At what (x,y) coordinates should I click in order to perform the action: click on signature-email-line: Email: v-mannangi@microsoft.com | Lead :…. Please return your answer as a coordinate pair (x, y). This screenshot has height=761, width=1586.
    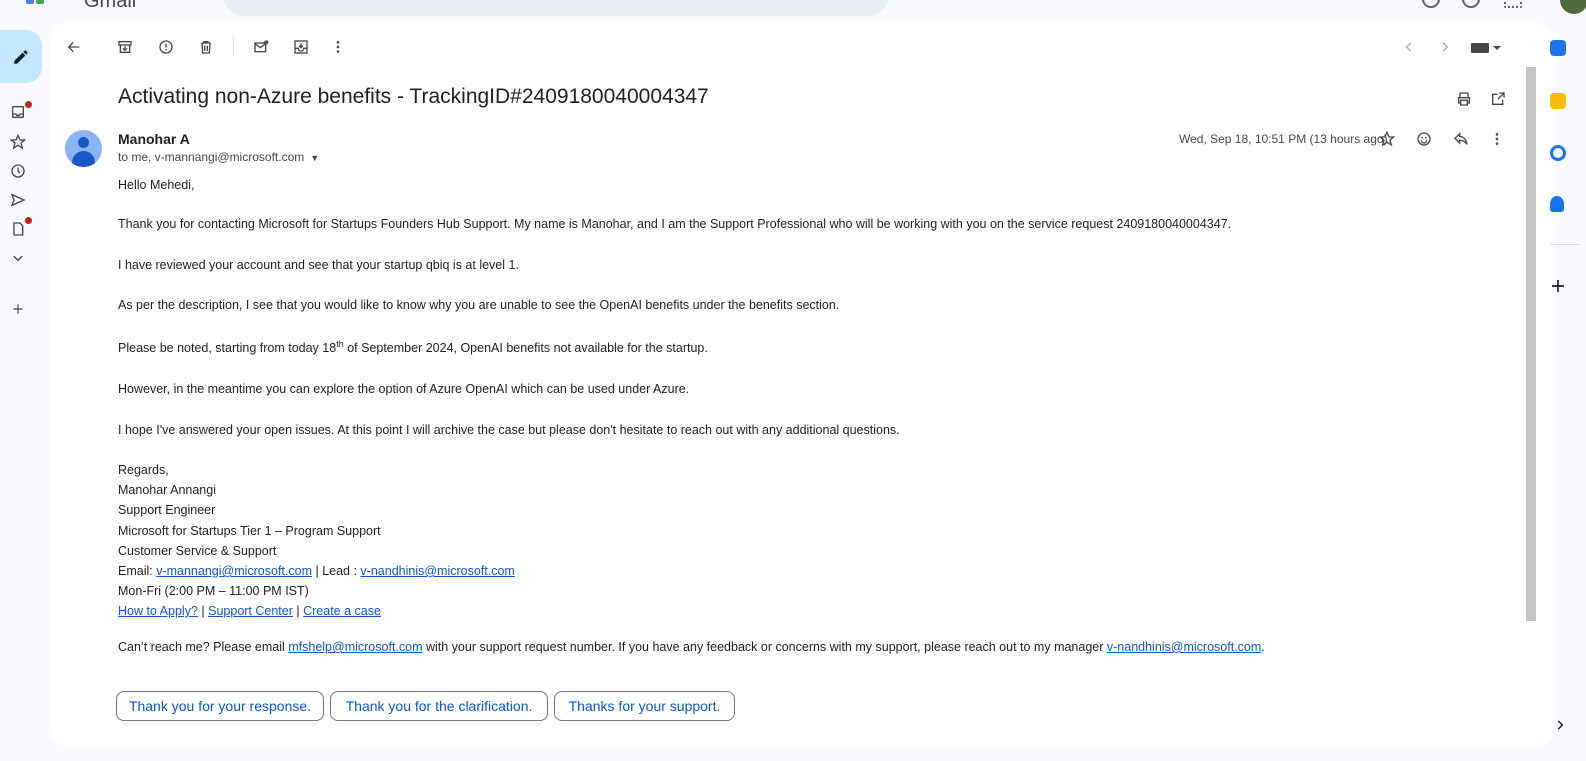
    Looking at the image, I should click on (316, 571).